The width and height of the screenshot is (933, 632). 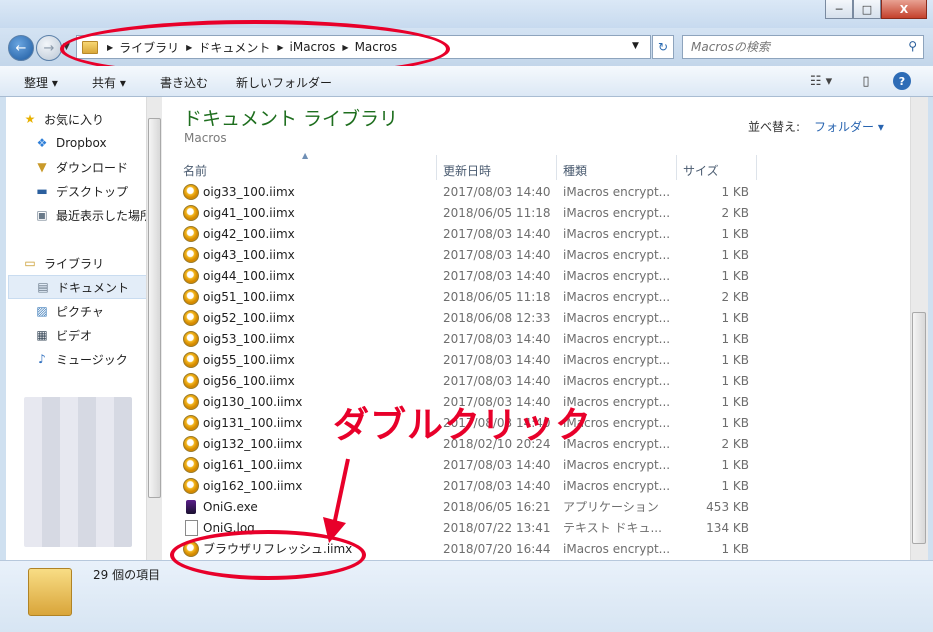 What do you see at coordinates (727, 527) in the screenshot?
I see `file-size: 134 KB` at bounding box center [727, 527].